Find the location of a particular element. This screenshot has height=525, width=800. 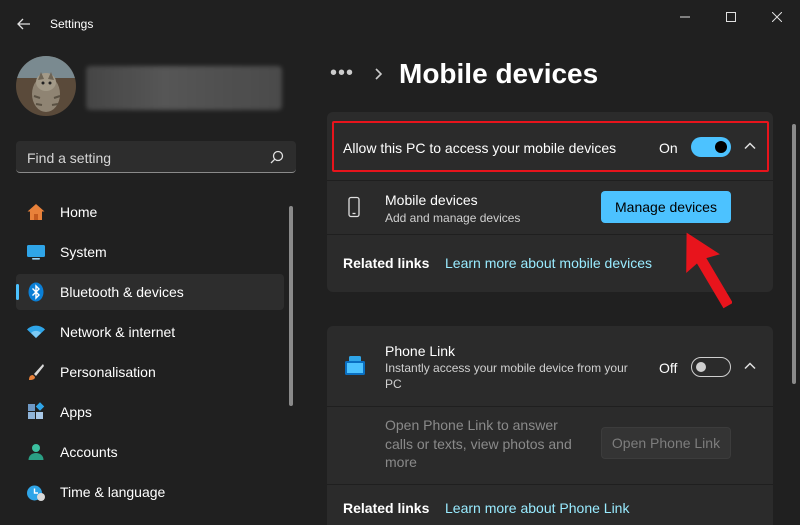

sidebar-item-label: Home is located at coordinates (79, 212).